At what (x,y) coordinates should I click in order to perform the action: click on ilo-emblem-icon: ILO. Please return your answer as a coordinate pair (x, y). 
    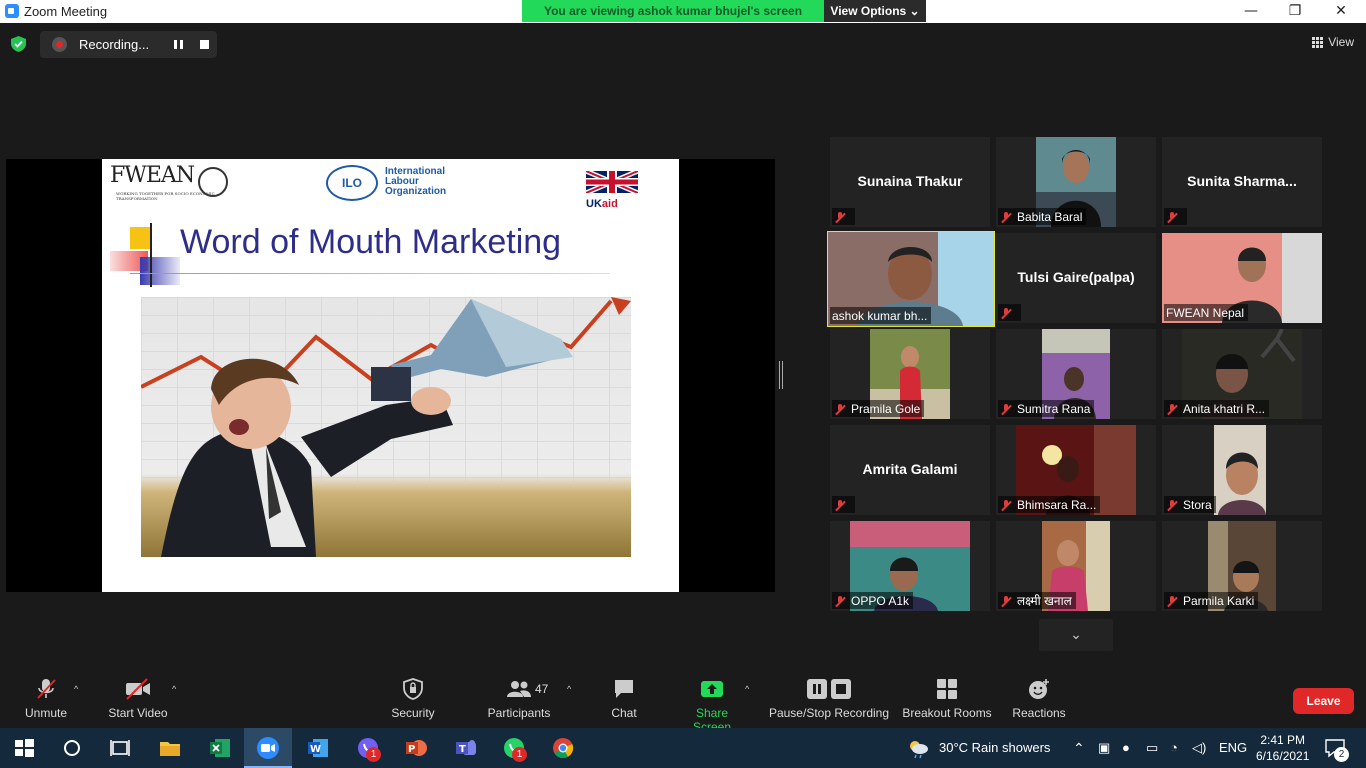
    Looking at the image, I should click on (352, 183).